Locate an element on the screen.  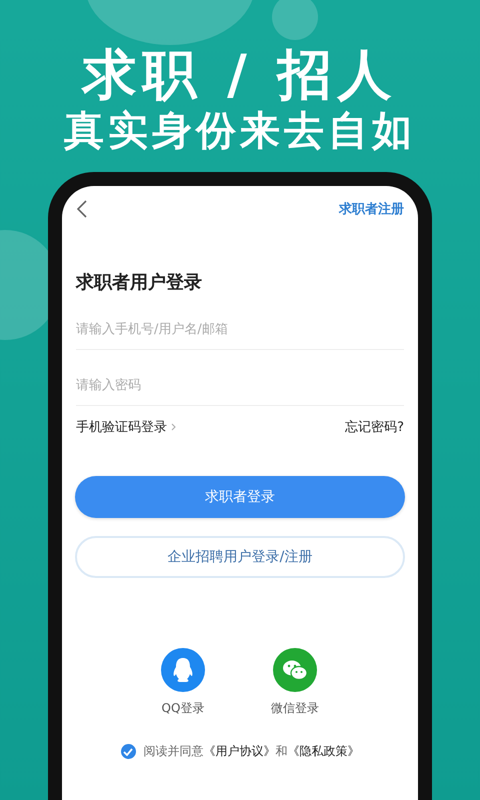
social-login-label: 微信登录 is located at coordinates (295, 708).